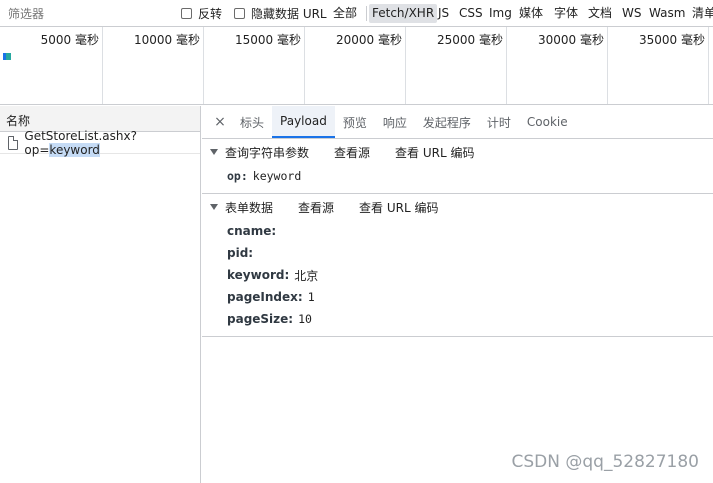  What do you see at coordinates (443, 13) in the screenshot?
I see `type-filter-js: JS` at bounding box center [443, 13].